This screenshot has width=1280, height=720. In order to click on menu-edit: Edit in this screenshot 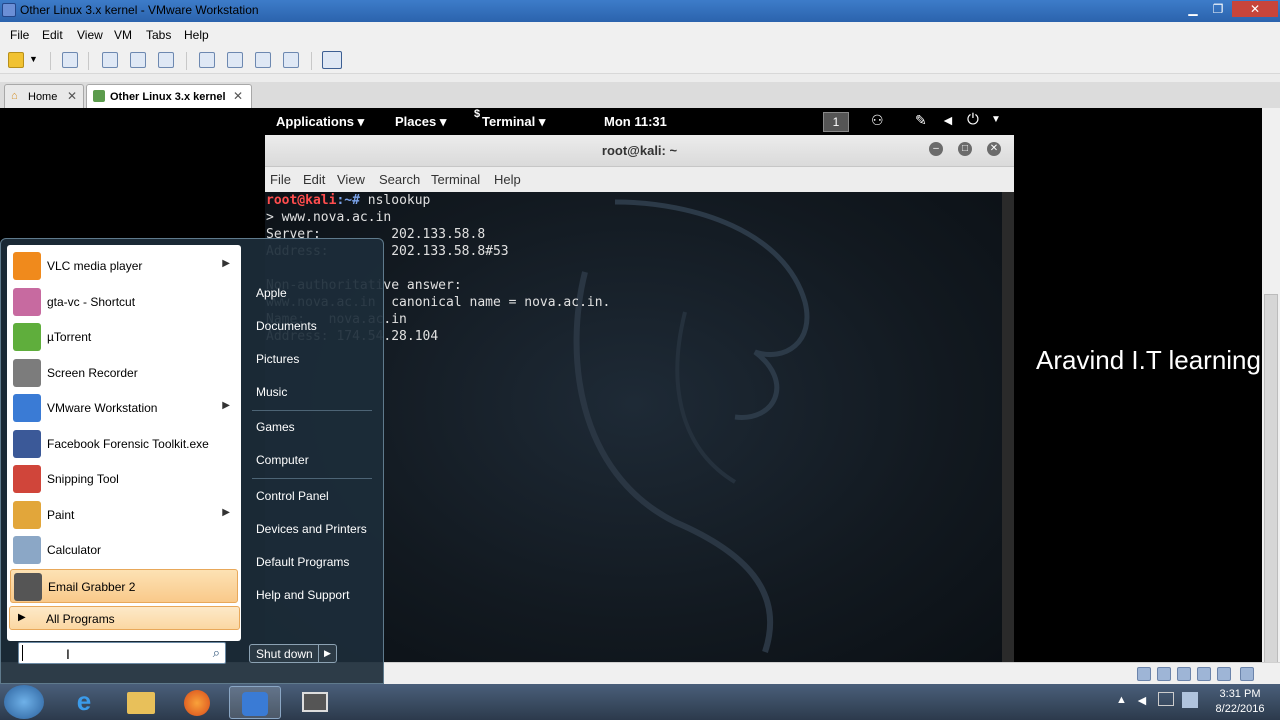, I will do `click(52, 35)`.